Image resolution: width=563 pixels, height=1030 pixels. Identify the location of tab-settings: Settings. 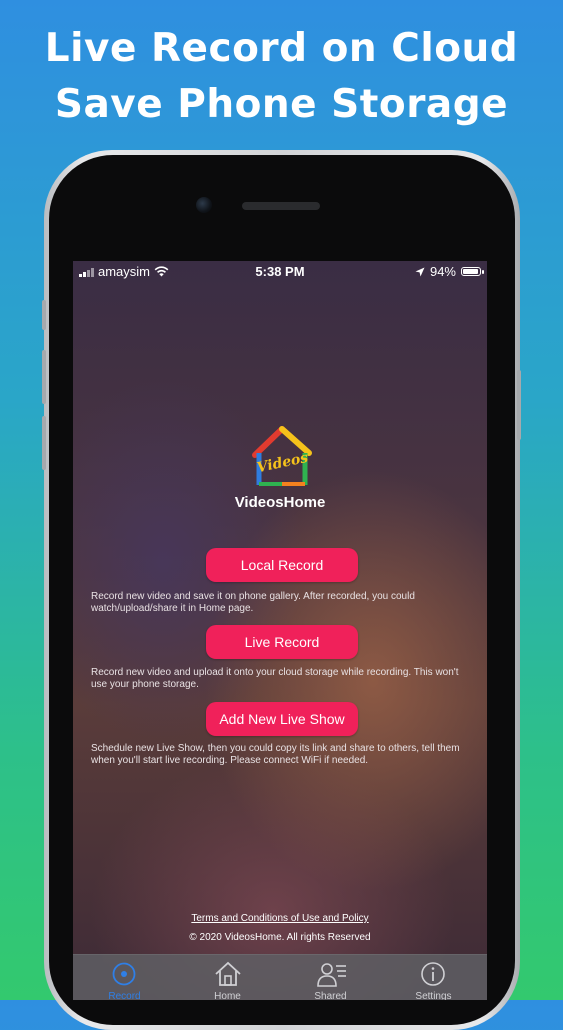
(433, 977).